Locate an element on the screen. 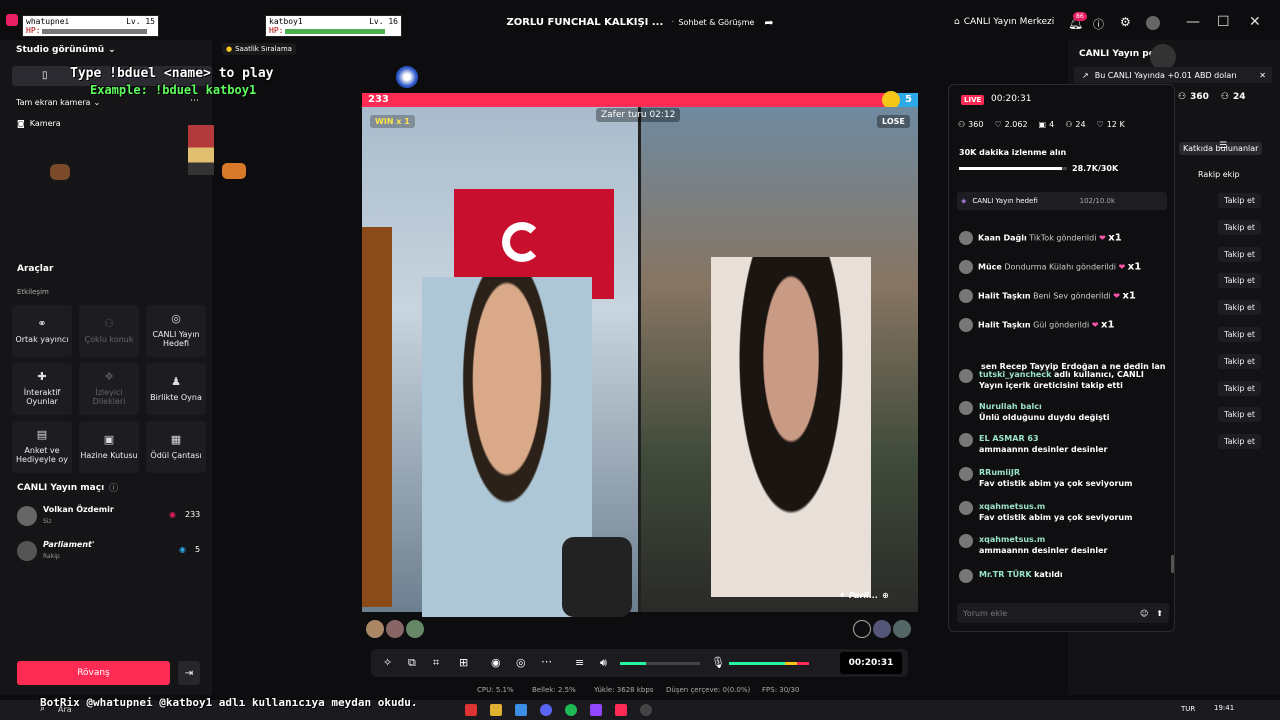 This screenshot has width=1280, height=720. layout-icon: ⧉ is located at coordinates (412, 663).